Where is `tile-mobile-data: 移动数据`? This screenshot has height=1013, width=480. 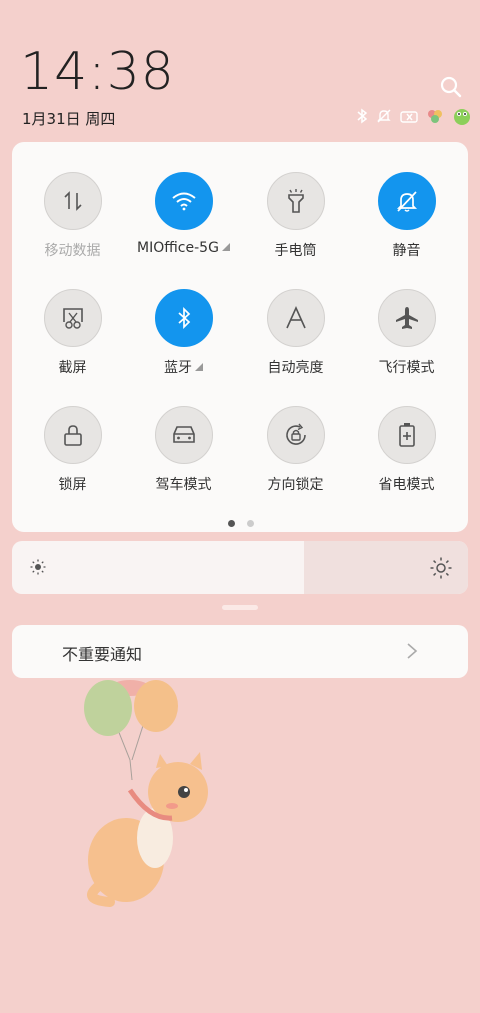
tile-mobile-data: 移动数据 is located at coordinates (72, 222).